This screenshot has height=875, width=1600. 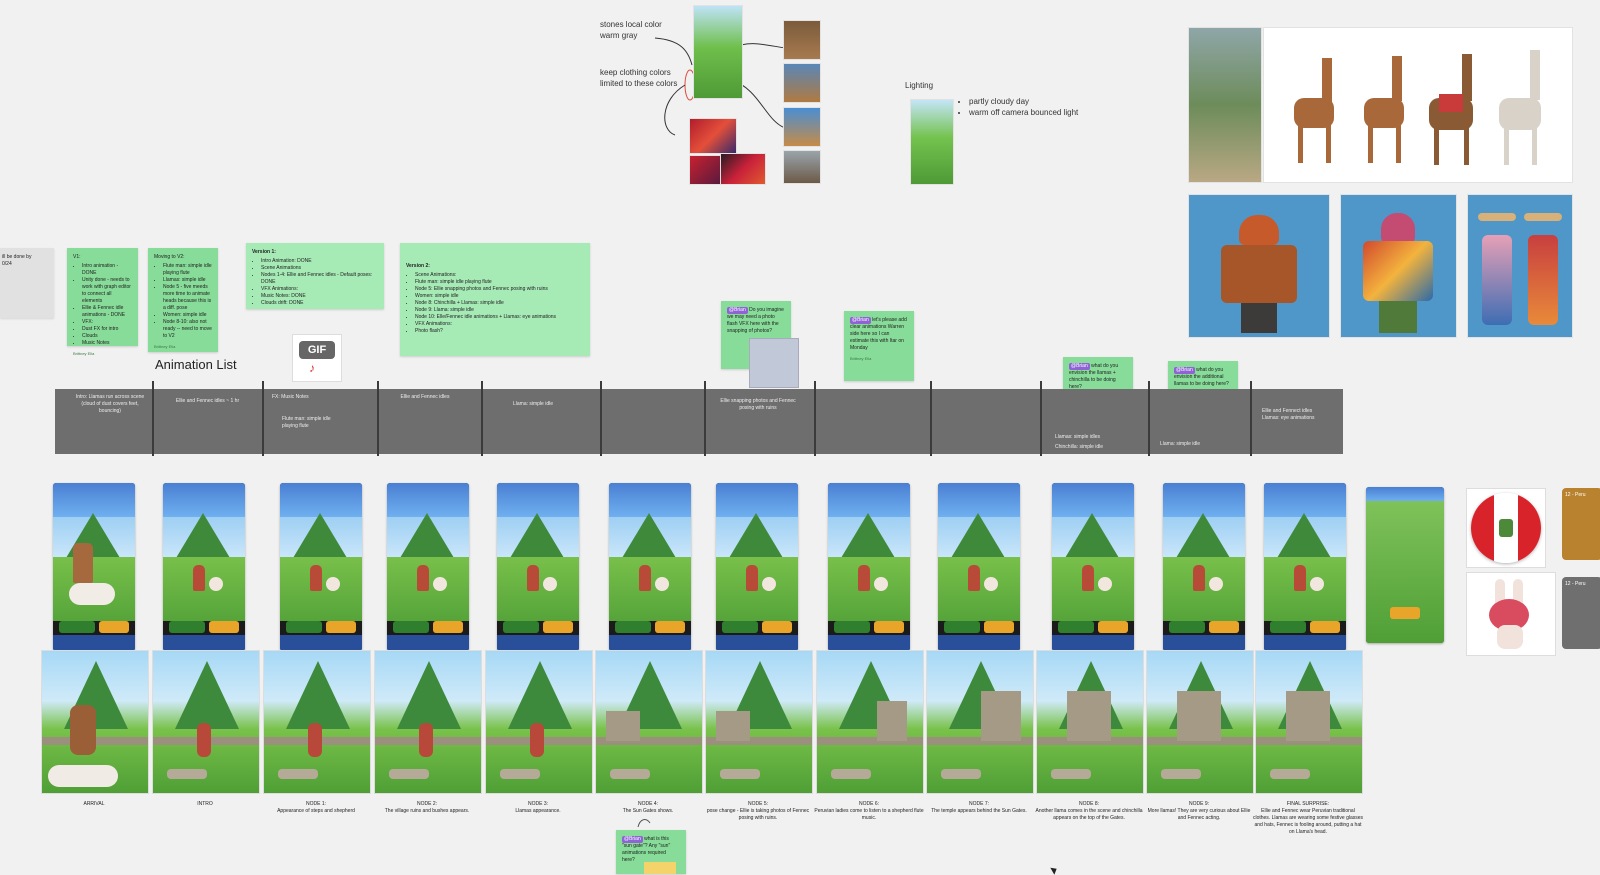 I want to click on sticky-item: Music Notes, so click(x=107, y=343).